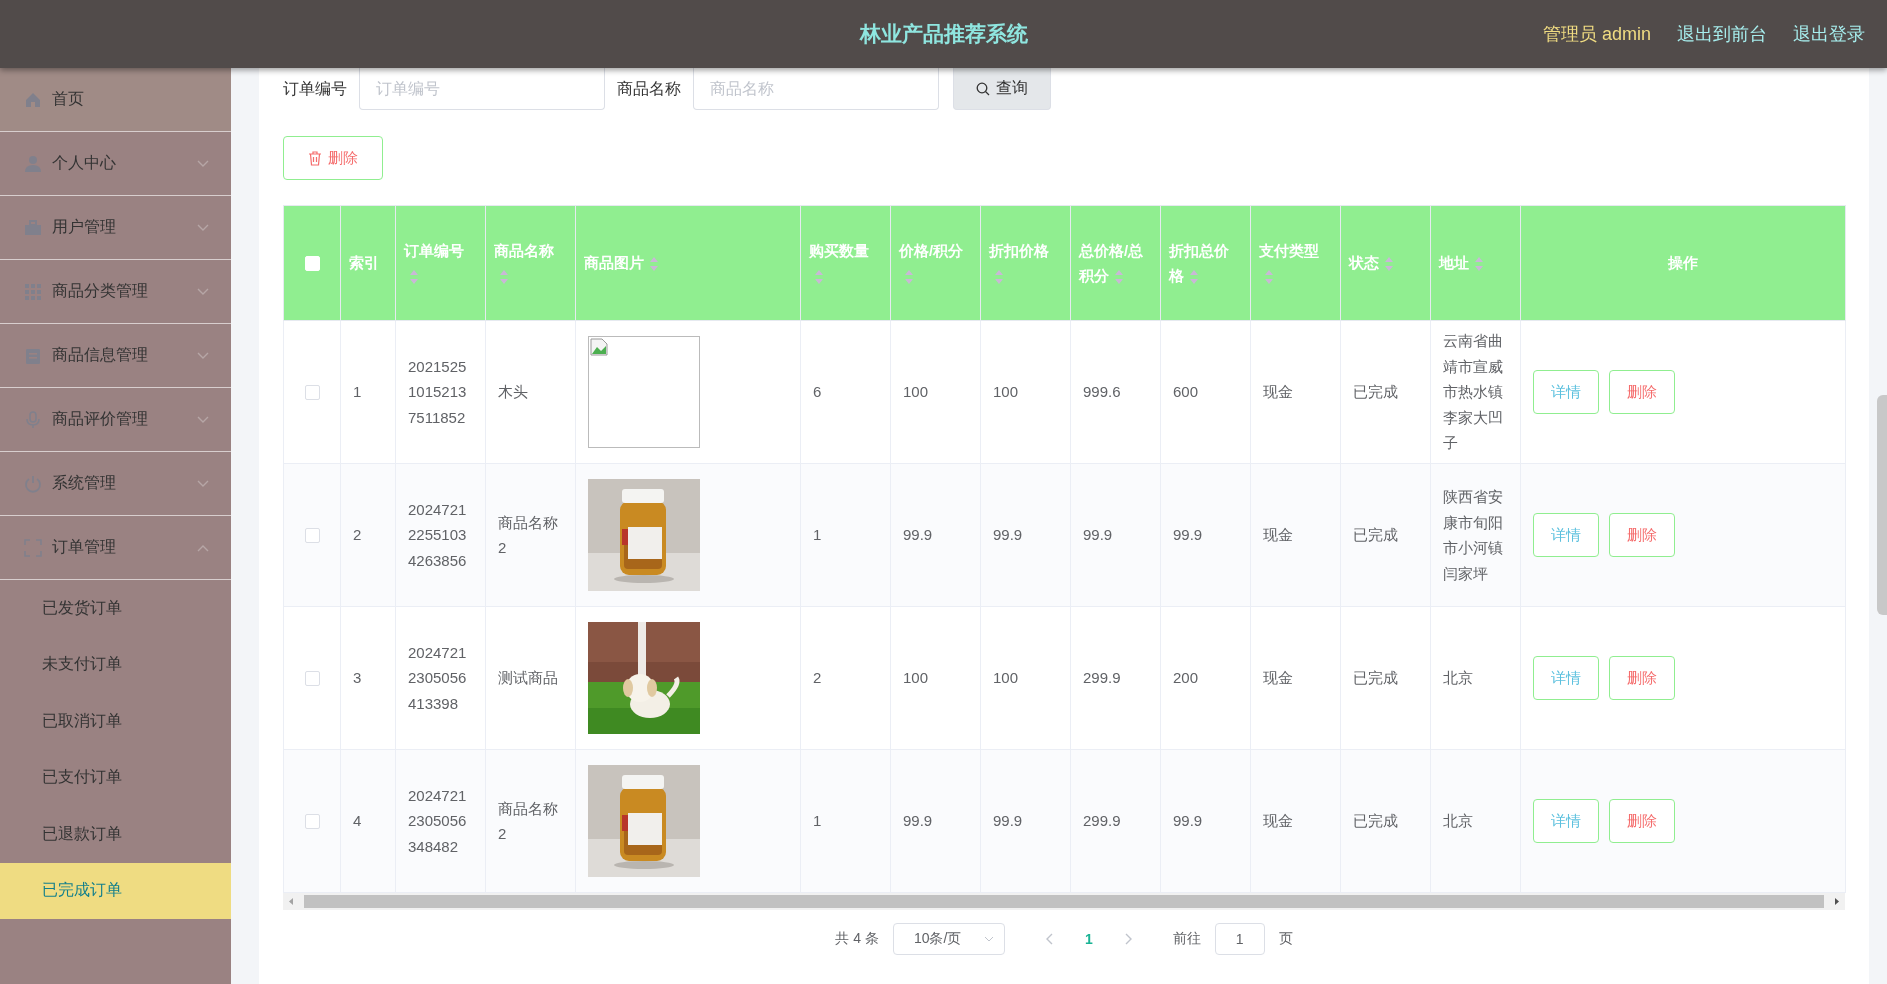  Describe the element at coordinates (33, 419) in the screenshot. I see `microphone-icon` at that location.